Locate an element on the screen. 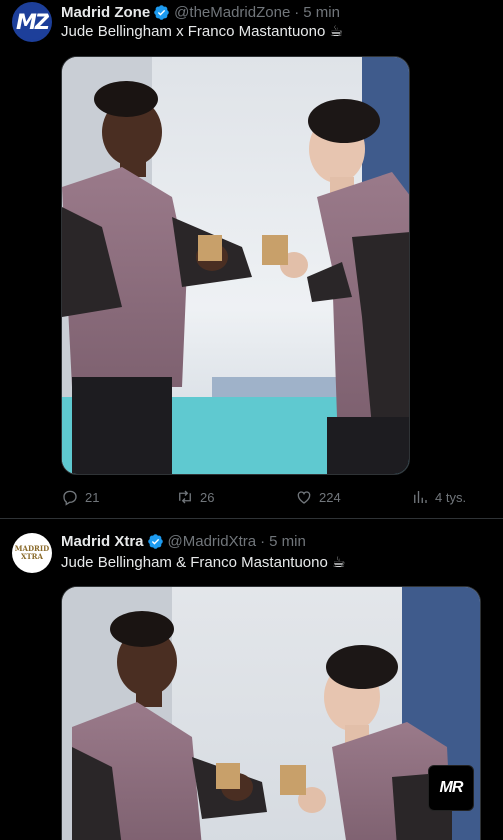 The height and width of the screenshot is (840, 503). views-icon is located at coordinates (420, 497).